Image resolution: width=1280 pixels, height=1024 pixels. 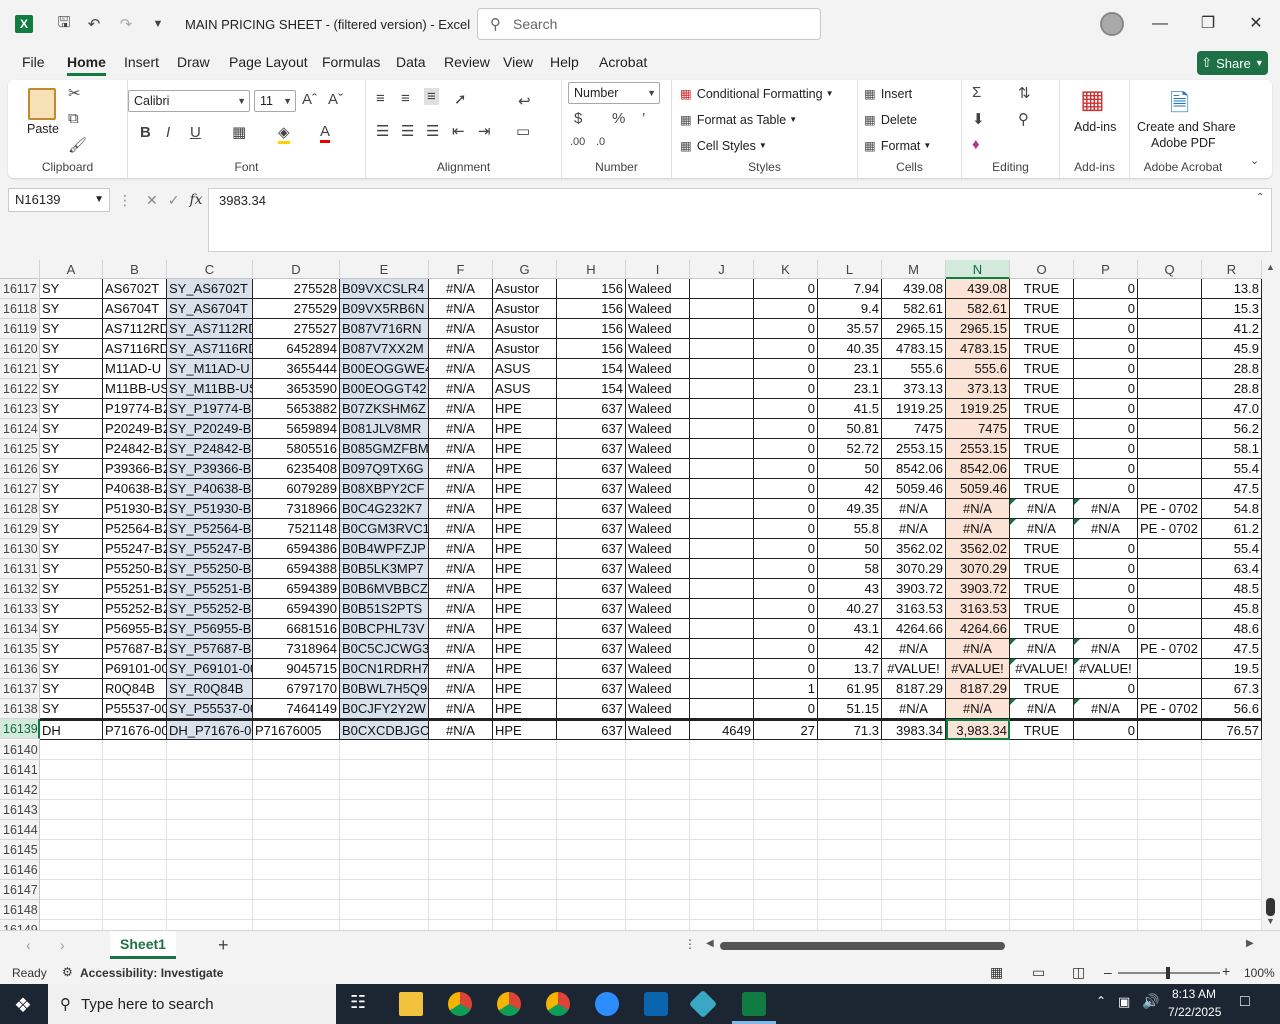 I want to click on cell: DH, so click(x=71, y=729).